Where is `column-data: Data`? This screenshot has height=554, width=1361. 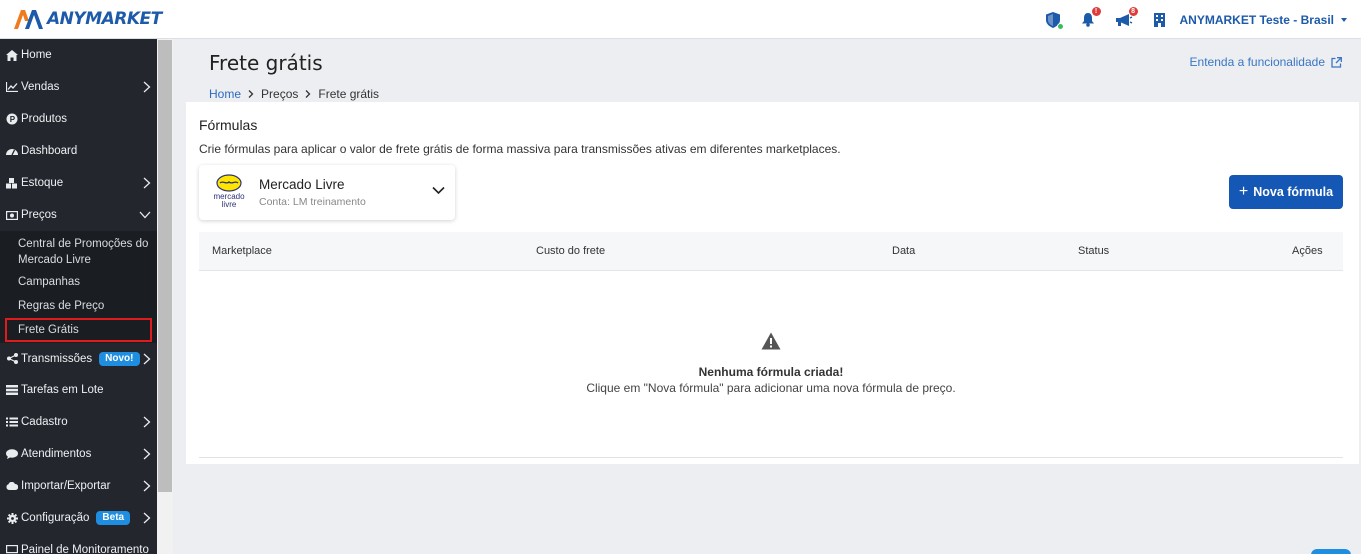 column-data: Data is located at coordinates (904, 251).